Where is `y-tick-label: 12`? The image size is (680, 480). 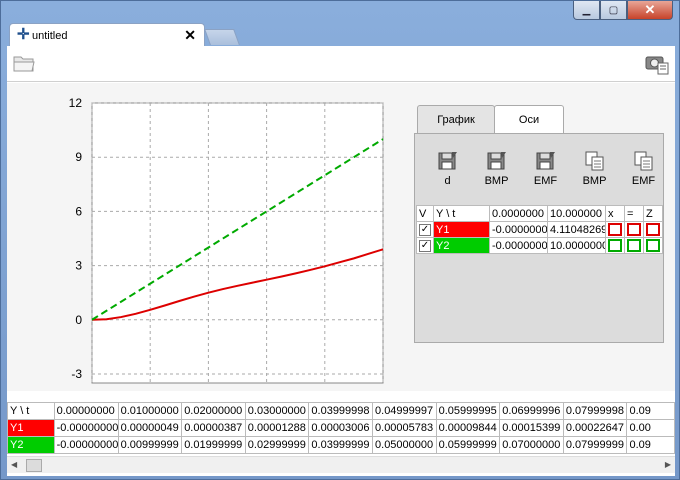 y-tick-label: 12 is located at coordinates (76, 103).